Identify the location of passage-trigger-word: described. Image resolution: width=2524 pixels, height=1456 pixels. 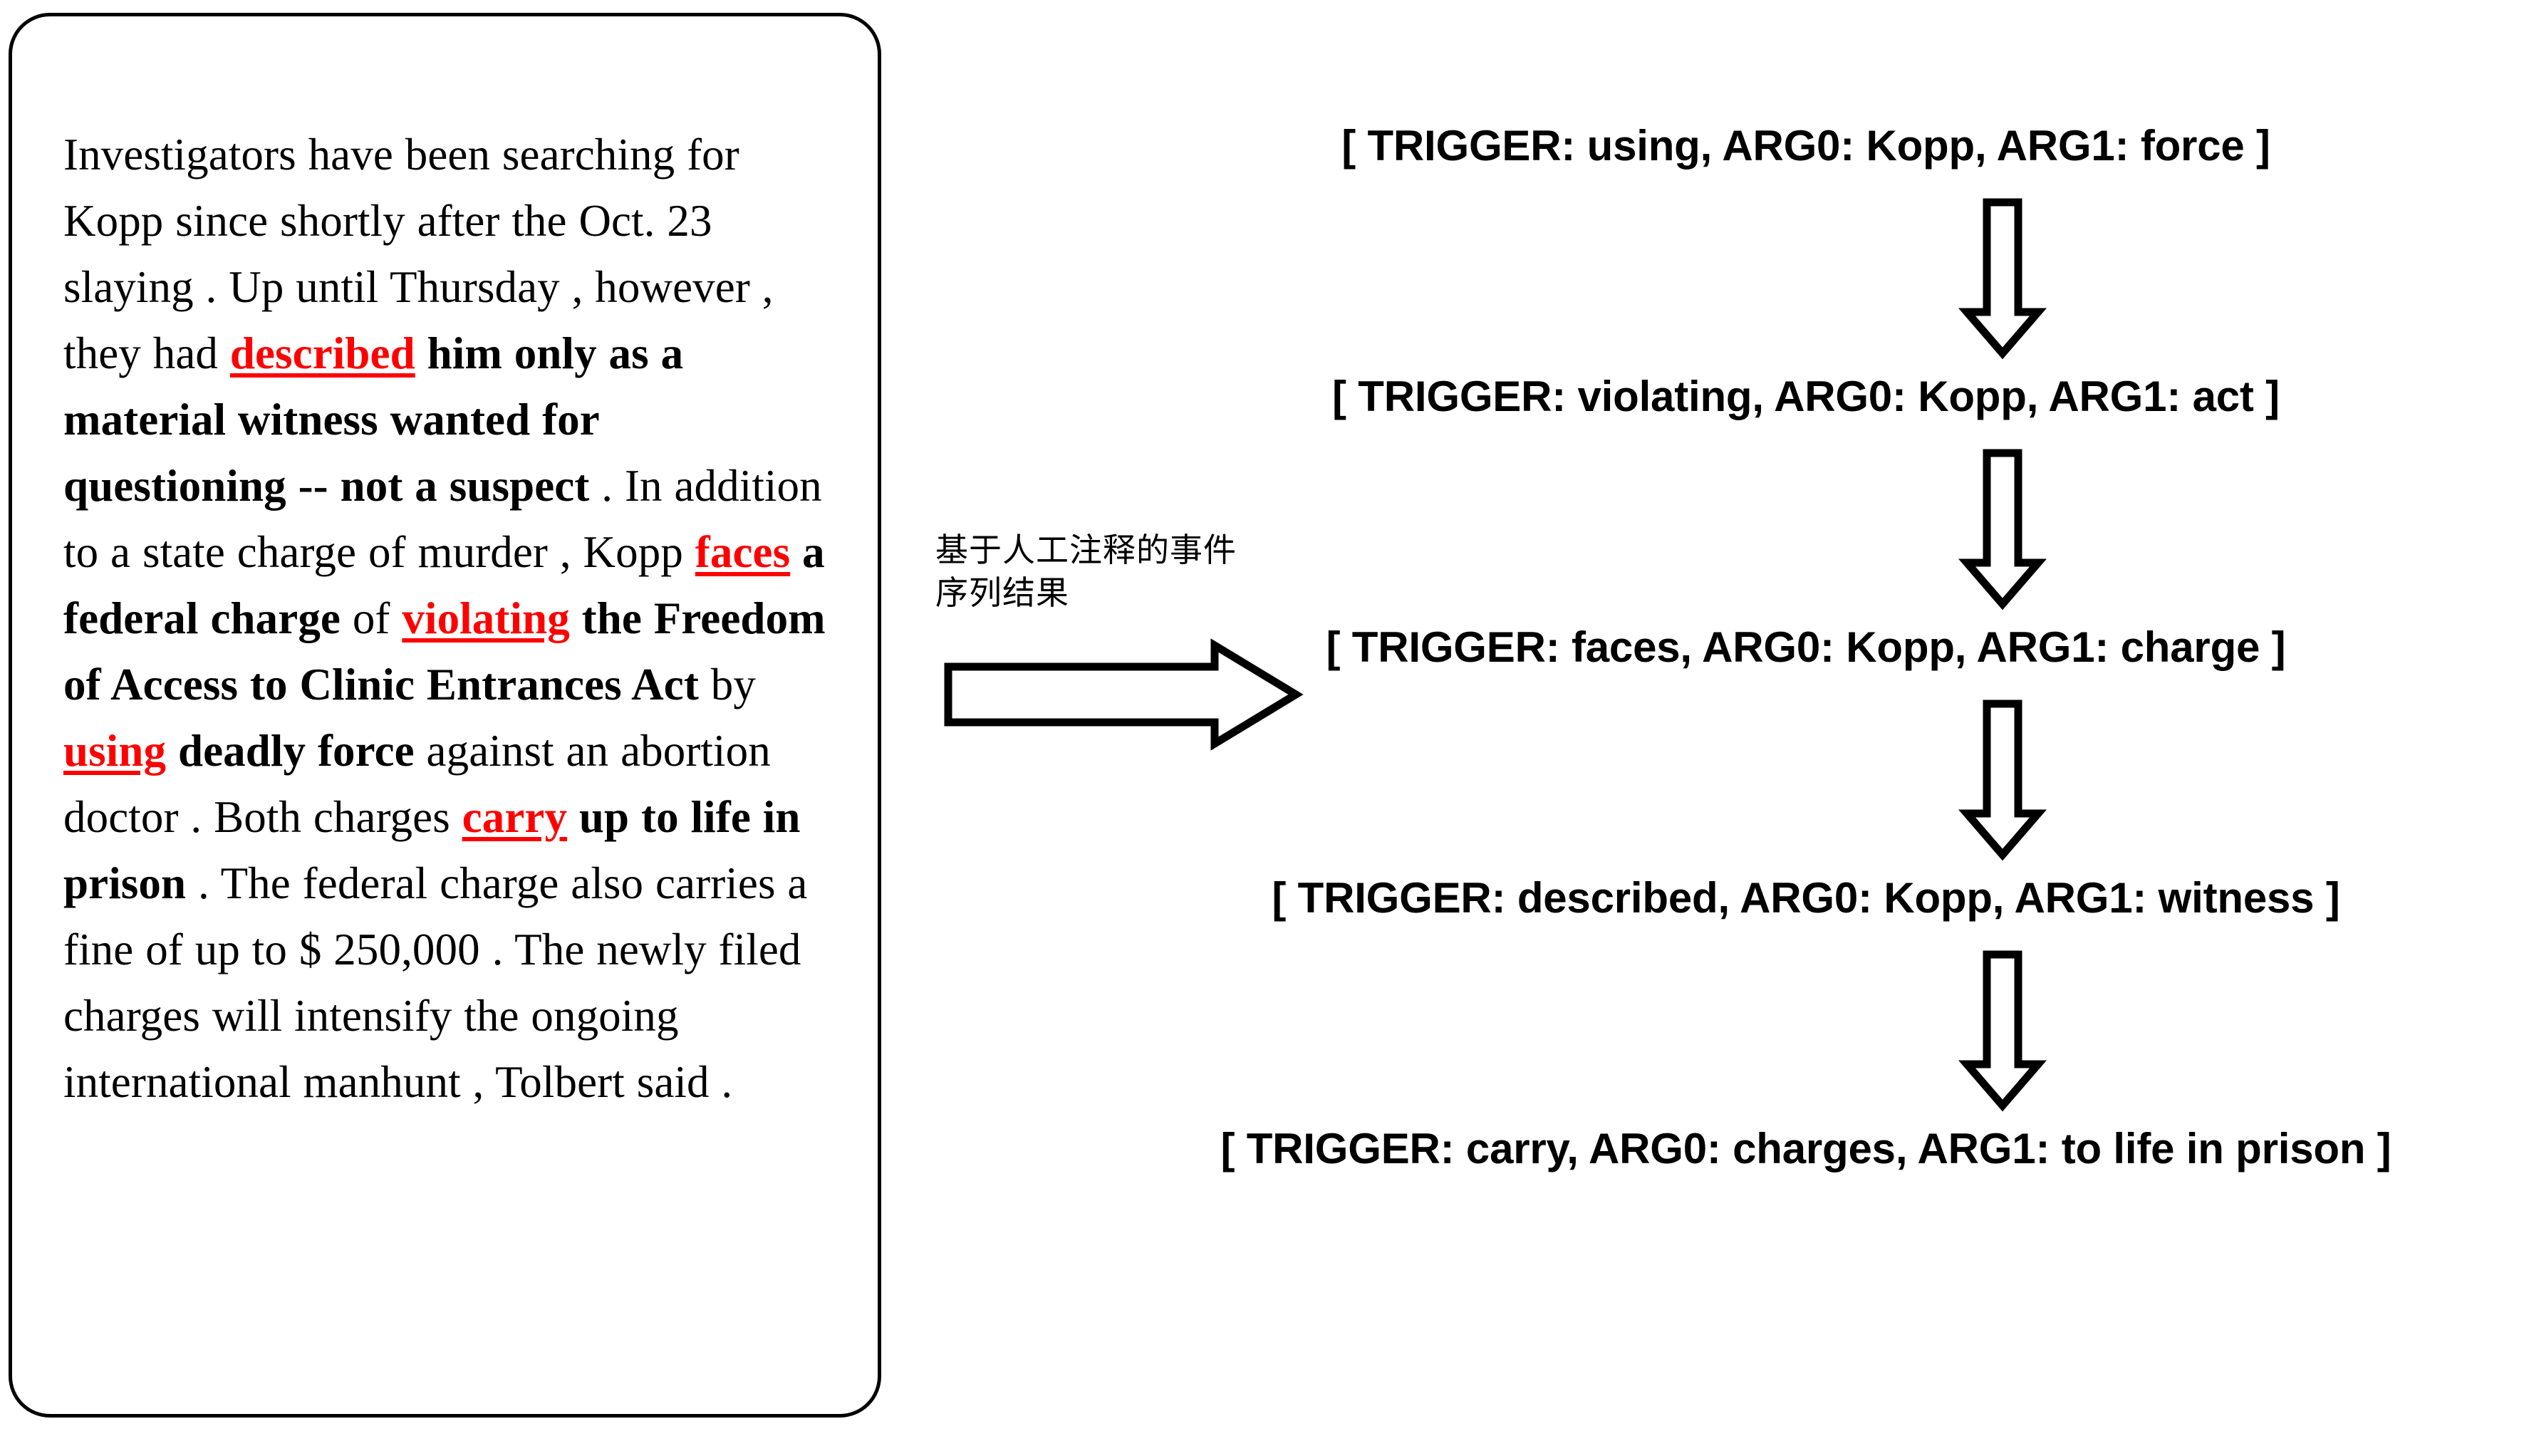
(322, 353).